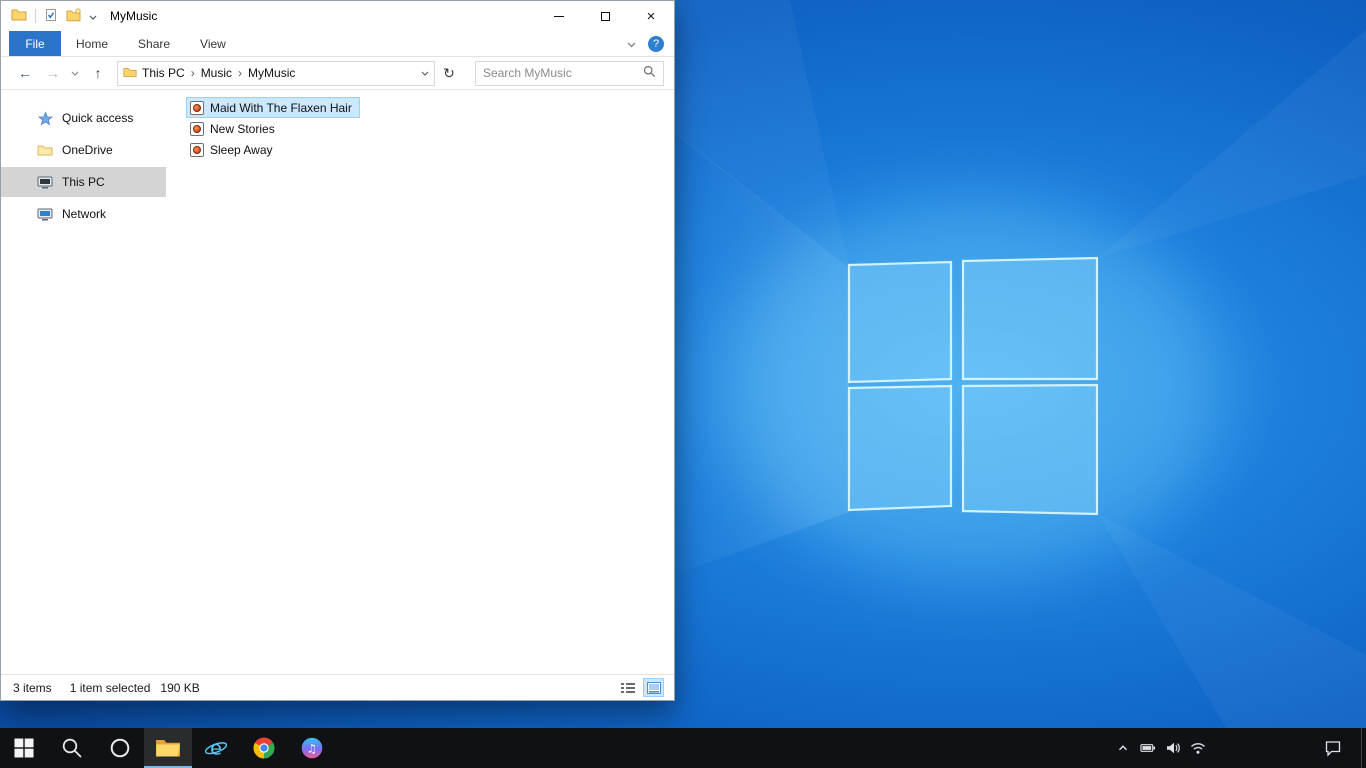 The height and width of the screenshot is (768, 1366). I want to click on file-name: New Stories, so click(242, 128).